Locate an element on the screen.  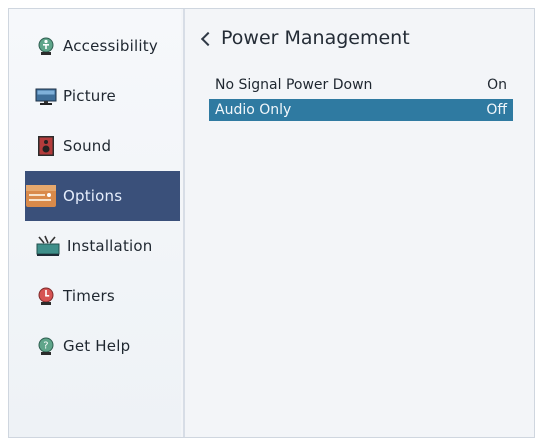
setting-label: Audio Only is located at coordinates (253, 110).